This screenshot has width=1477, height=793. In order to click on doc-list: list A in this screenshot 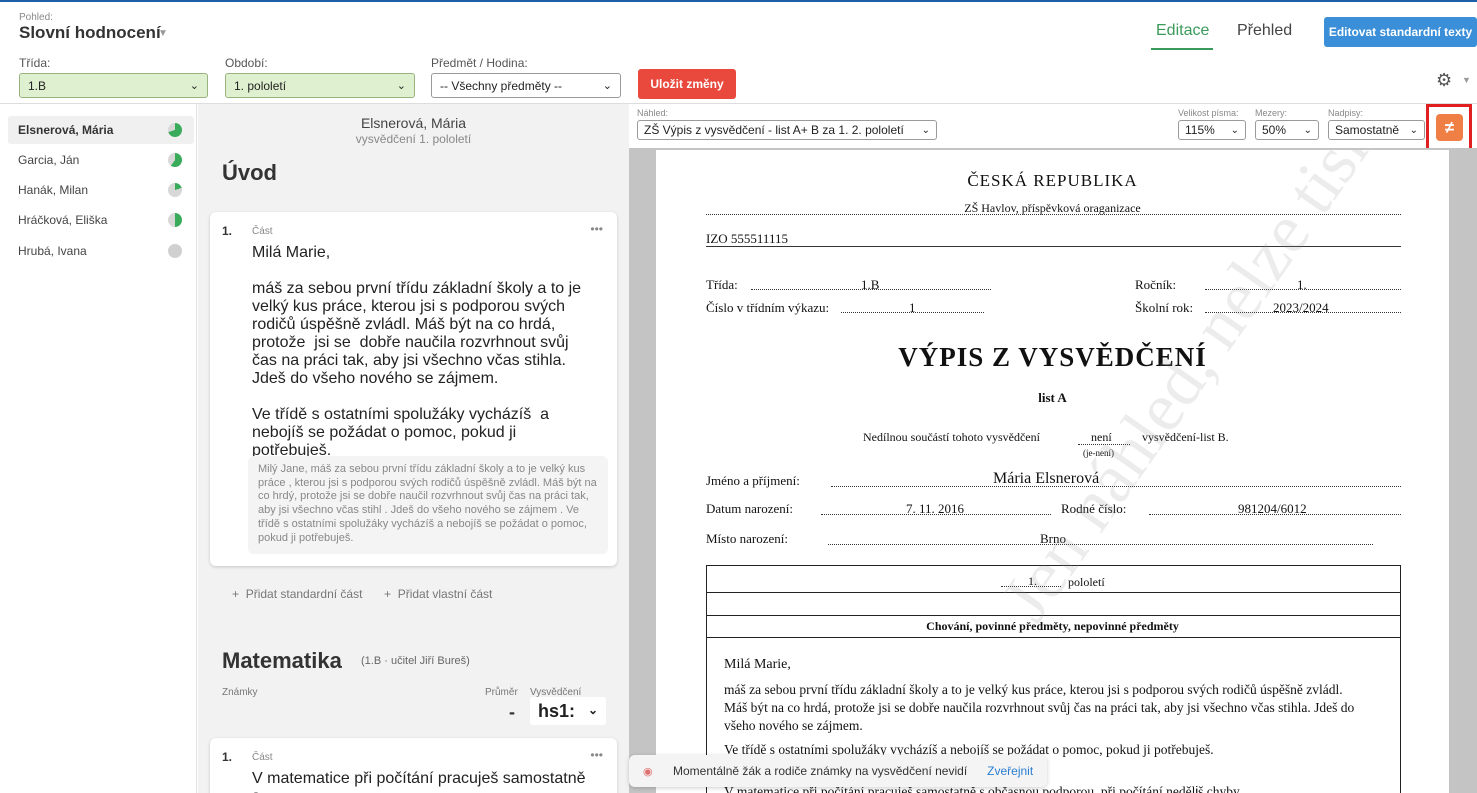, I will do `click(1052, 397)`.